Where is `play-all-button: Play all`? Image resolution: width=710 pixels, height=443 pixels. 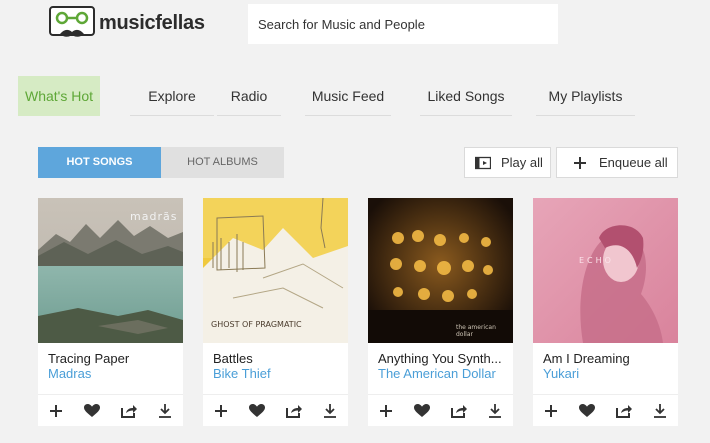 play-all-button: Play all is located at coordinates (507, 162).